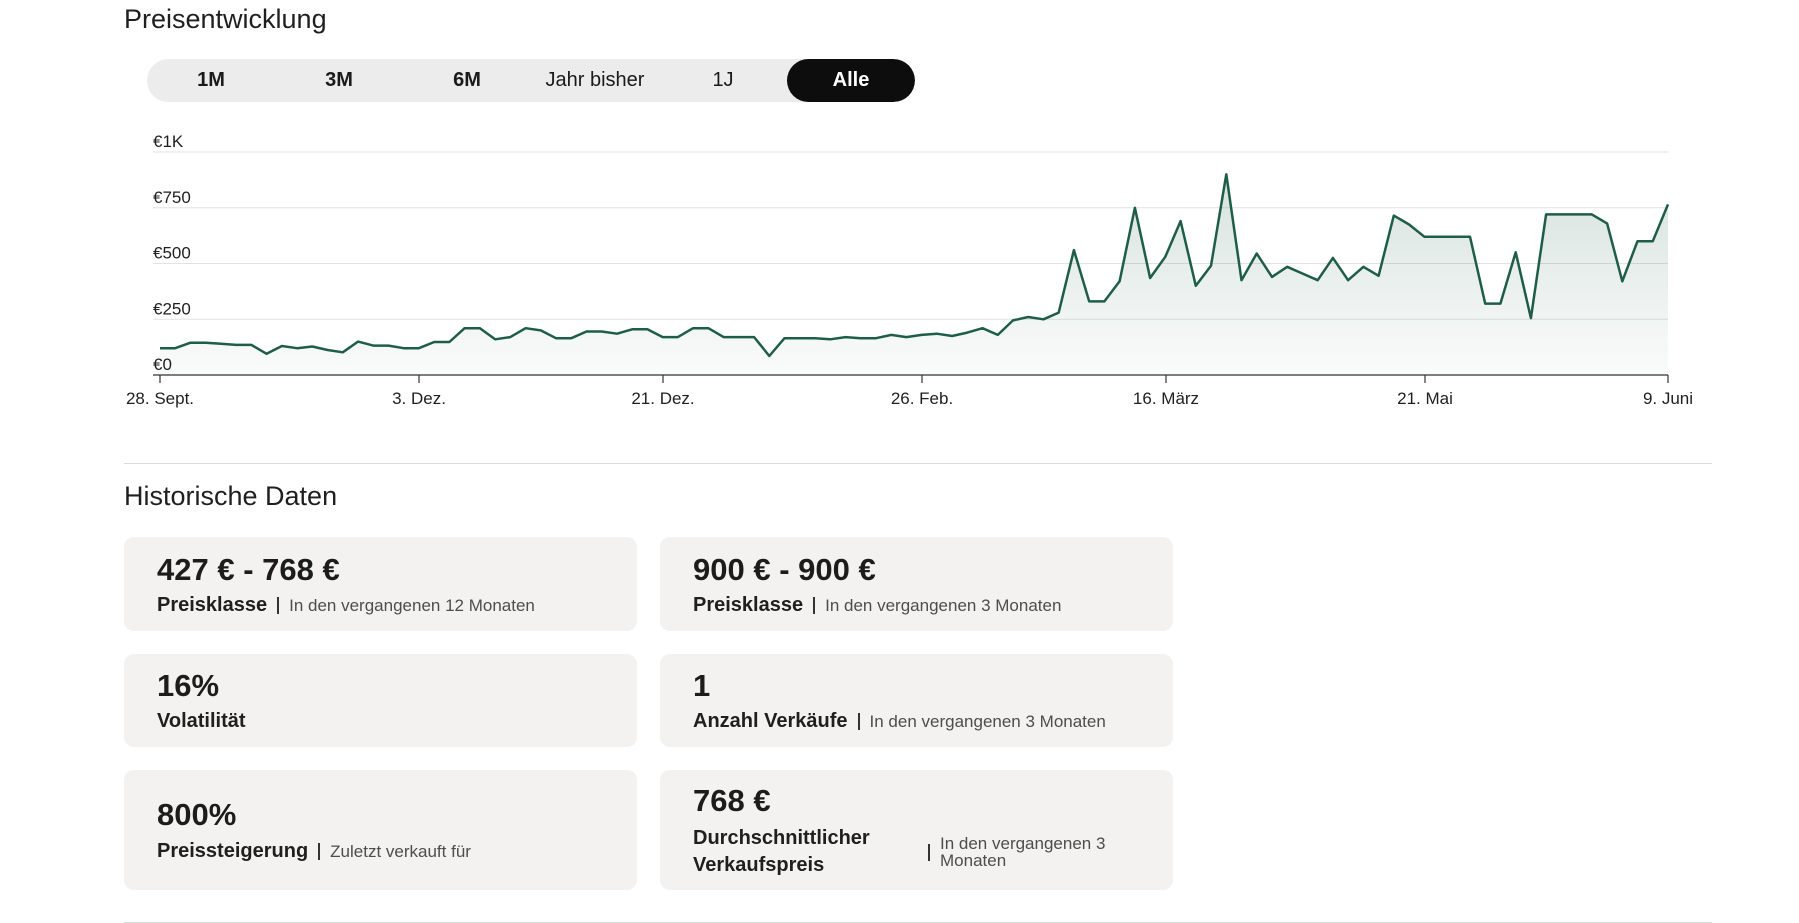 The image size is (1799, 923). Describe the element at coordinates (1668, 398) in the screenshot. I see `x-tick-label: 9. Juni` at that location.